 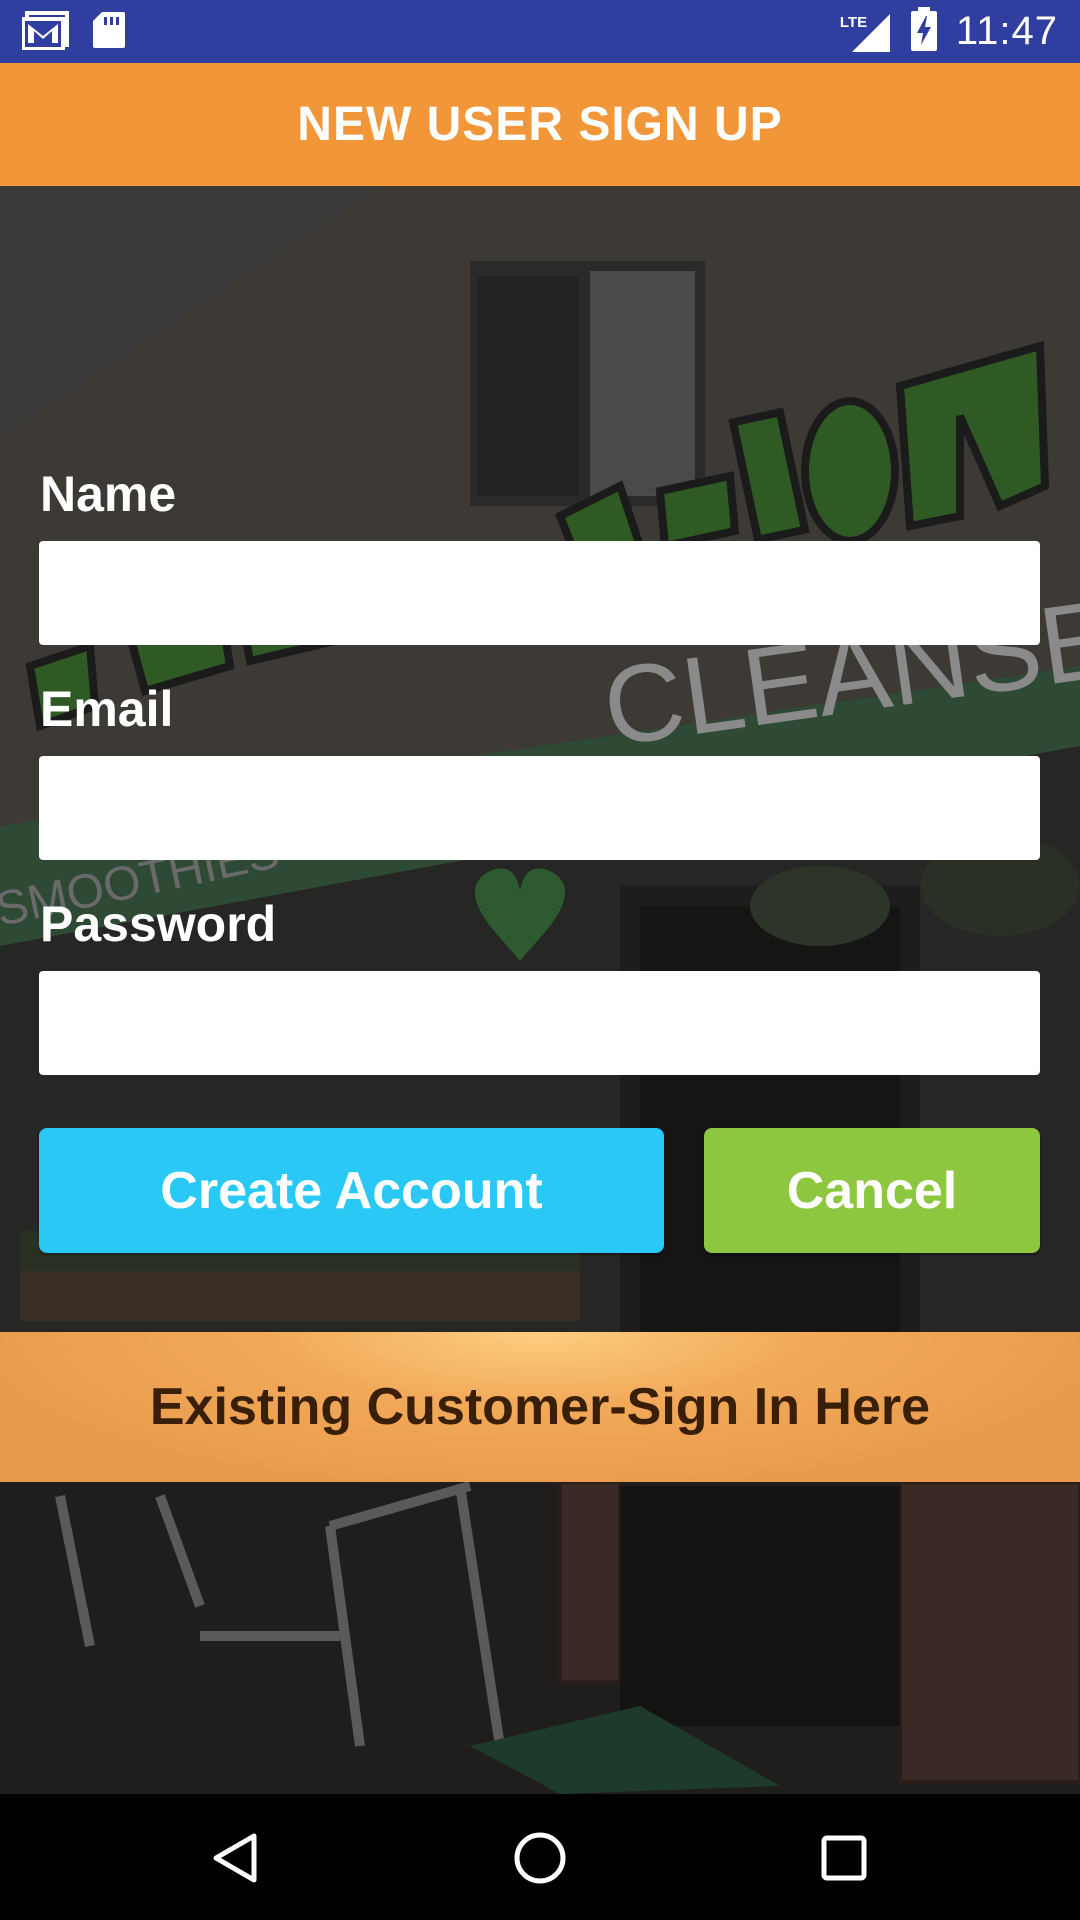 I want to click on app-bar: NEW USER SIGN UP, so click(x=540, y=124).